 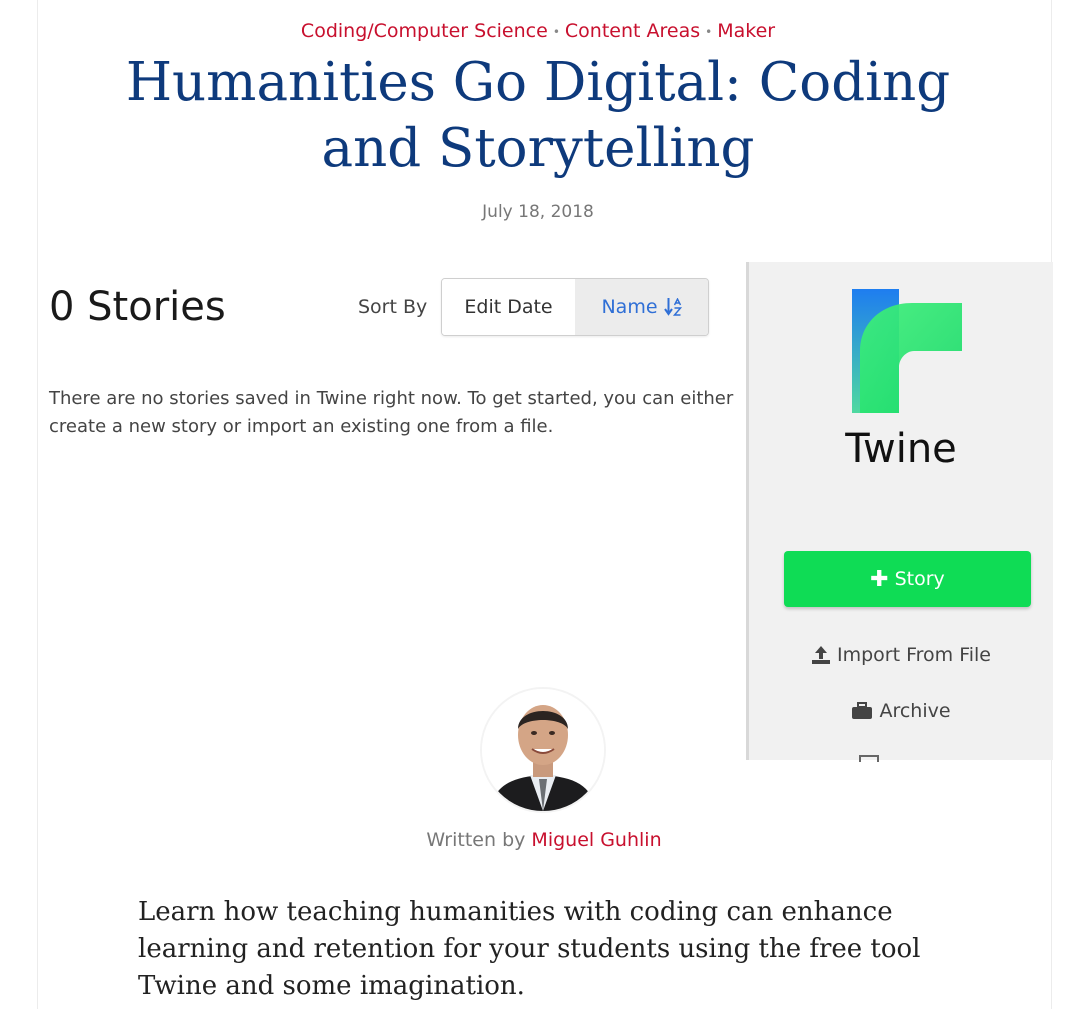 I want to click on sort-edit-date-label: Edit Date, so click(x=508, y=307).